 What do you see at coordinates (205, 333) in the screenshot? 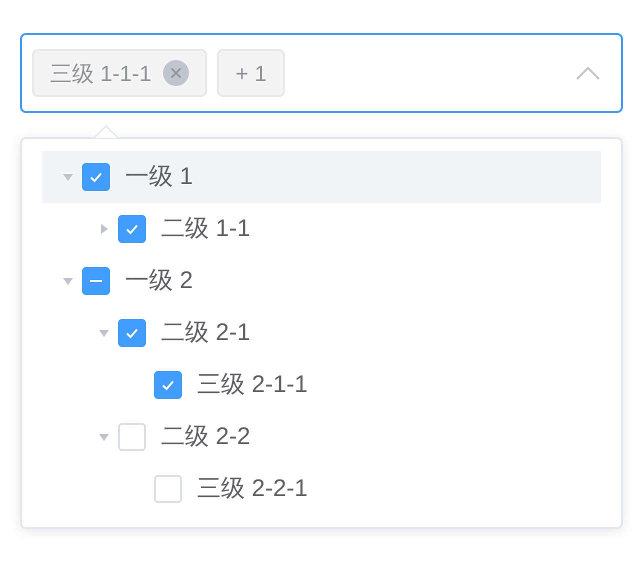
I see `node-label: 二级 2-1` at bounding box center [205, 333].